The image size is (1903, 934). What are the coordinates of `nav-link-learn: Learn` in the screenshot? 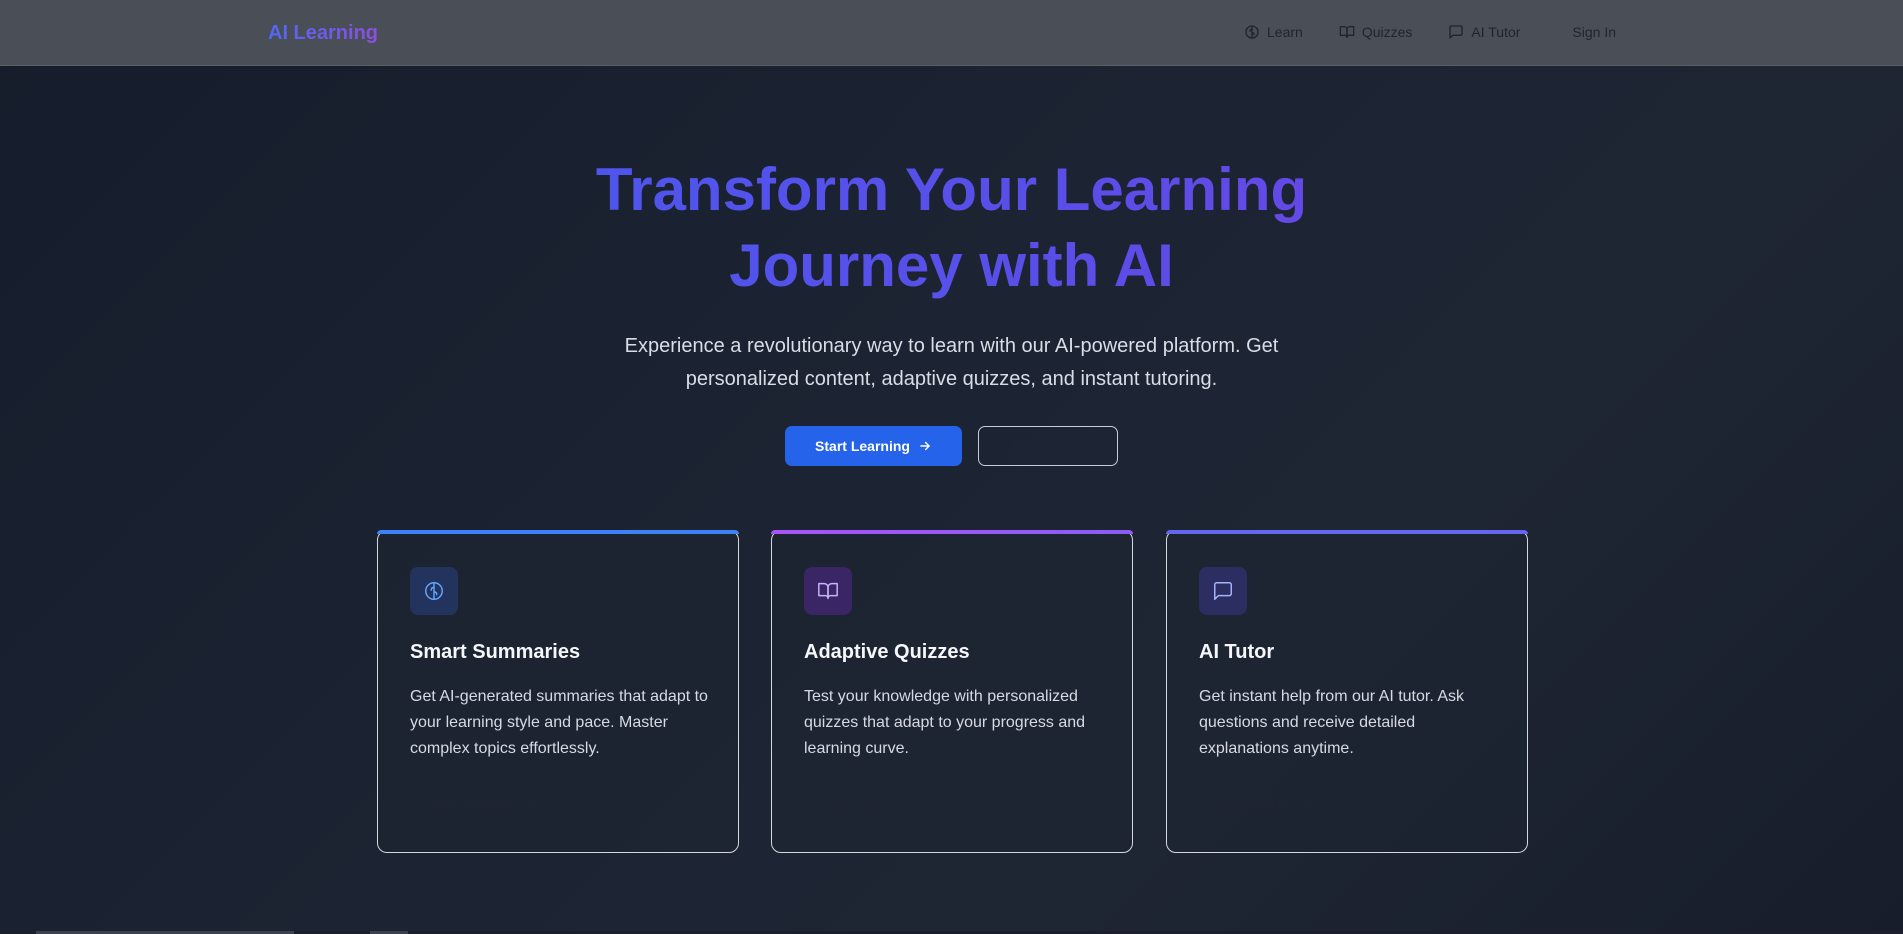 It's located at (1273, 32).